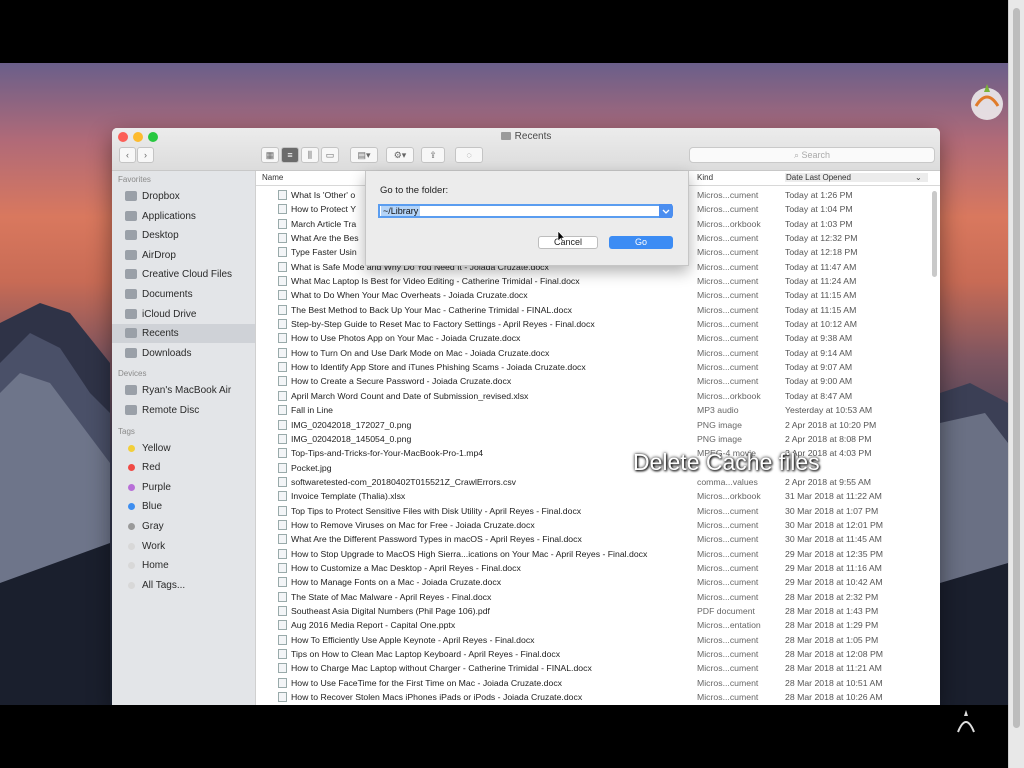  What do you see at coordinates (183, 390) in the screenshot?
I see `sidebar-item-ryan-s-macbook-air: Ryan's MacBook Air` at bounding box center [183, 390].